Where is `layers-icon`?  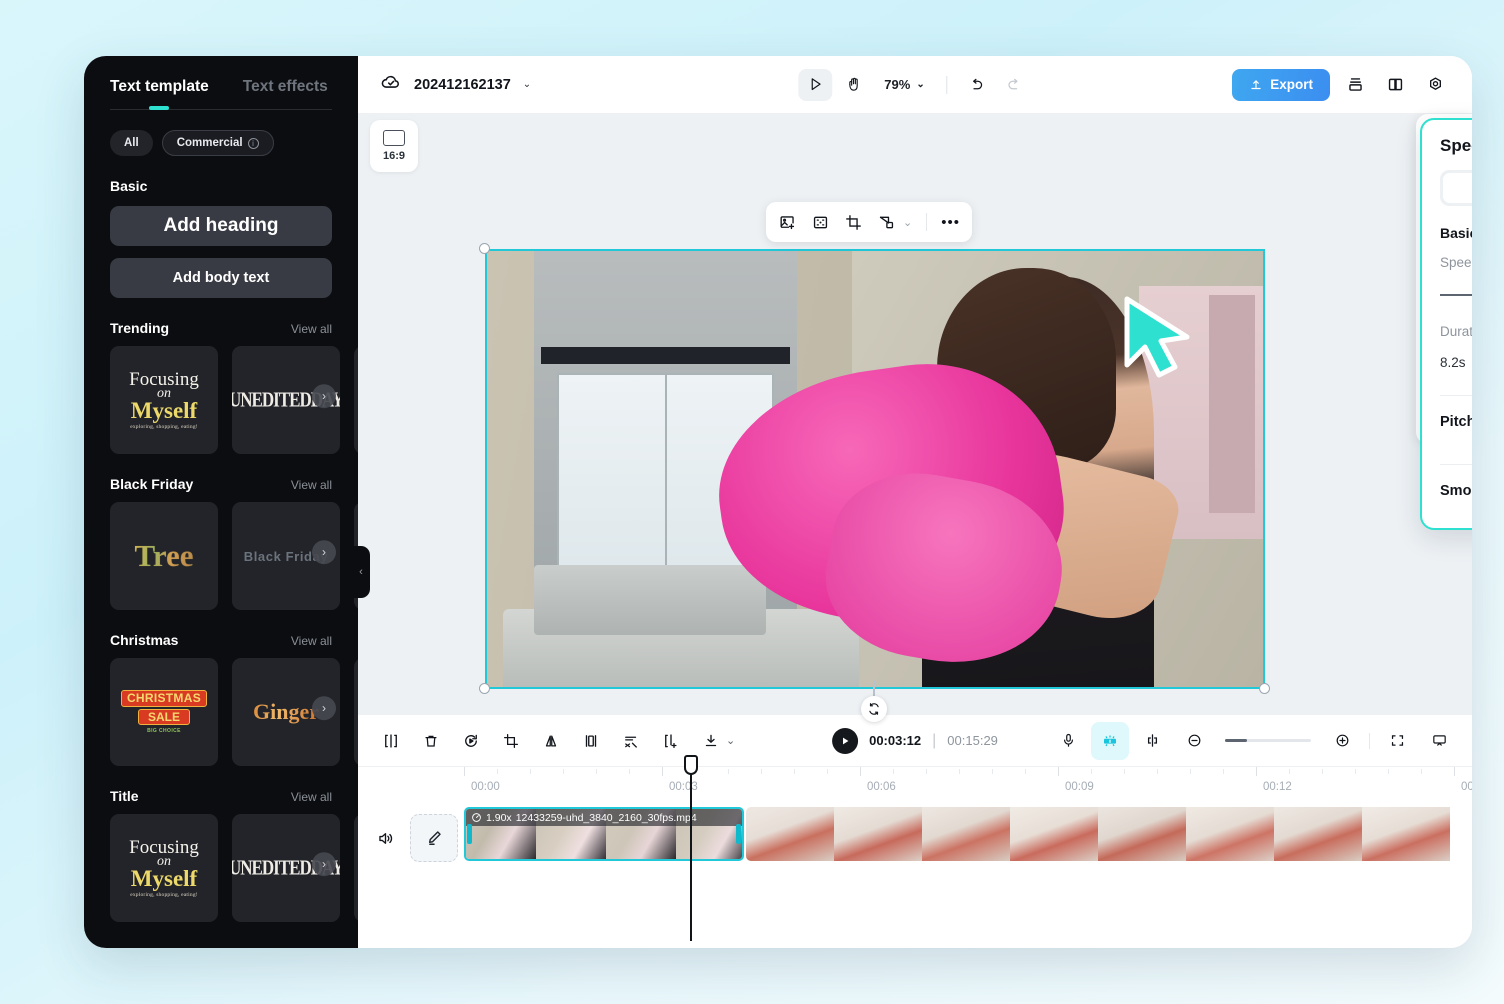
layers-icon is located at coordinates (1355, 85).